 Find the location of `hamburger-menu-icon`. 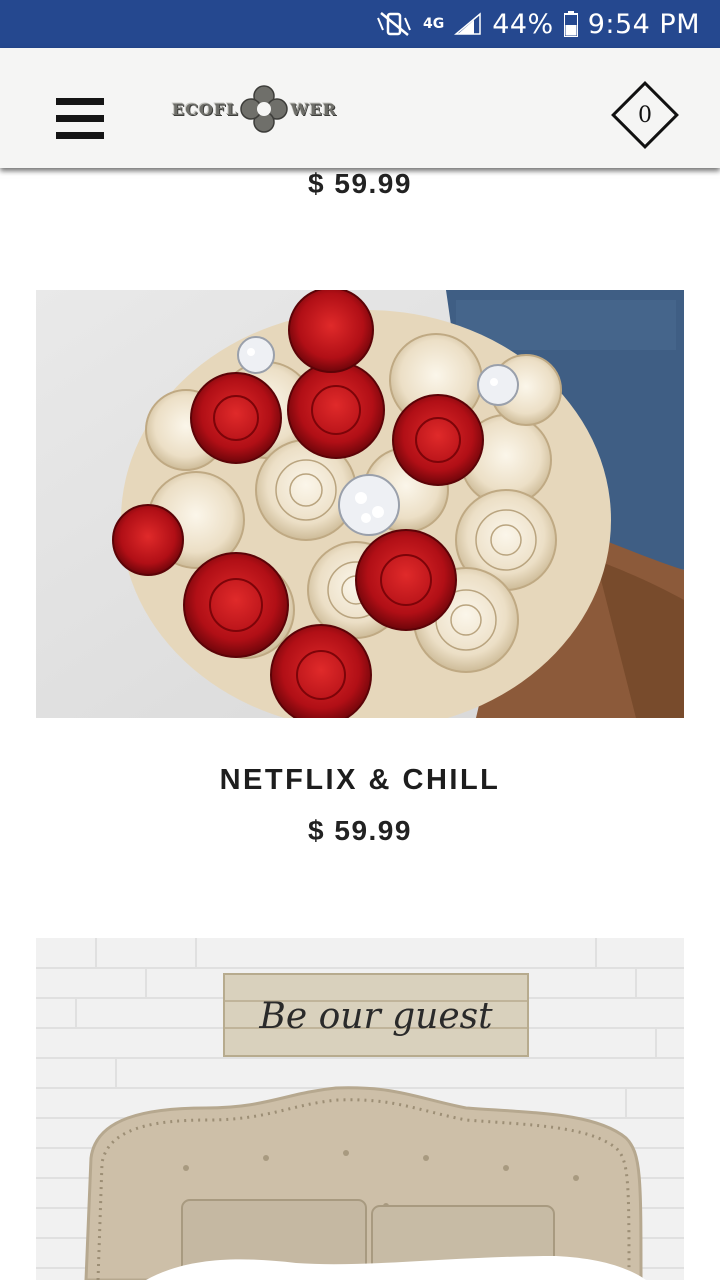

hamburger-menu-icon is located at coordinates (80, 119).